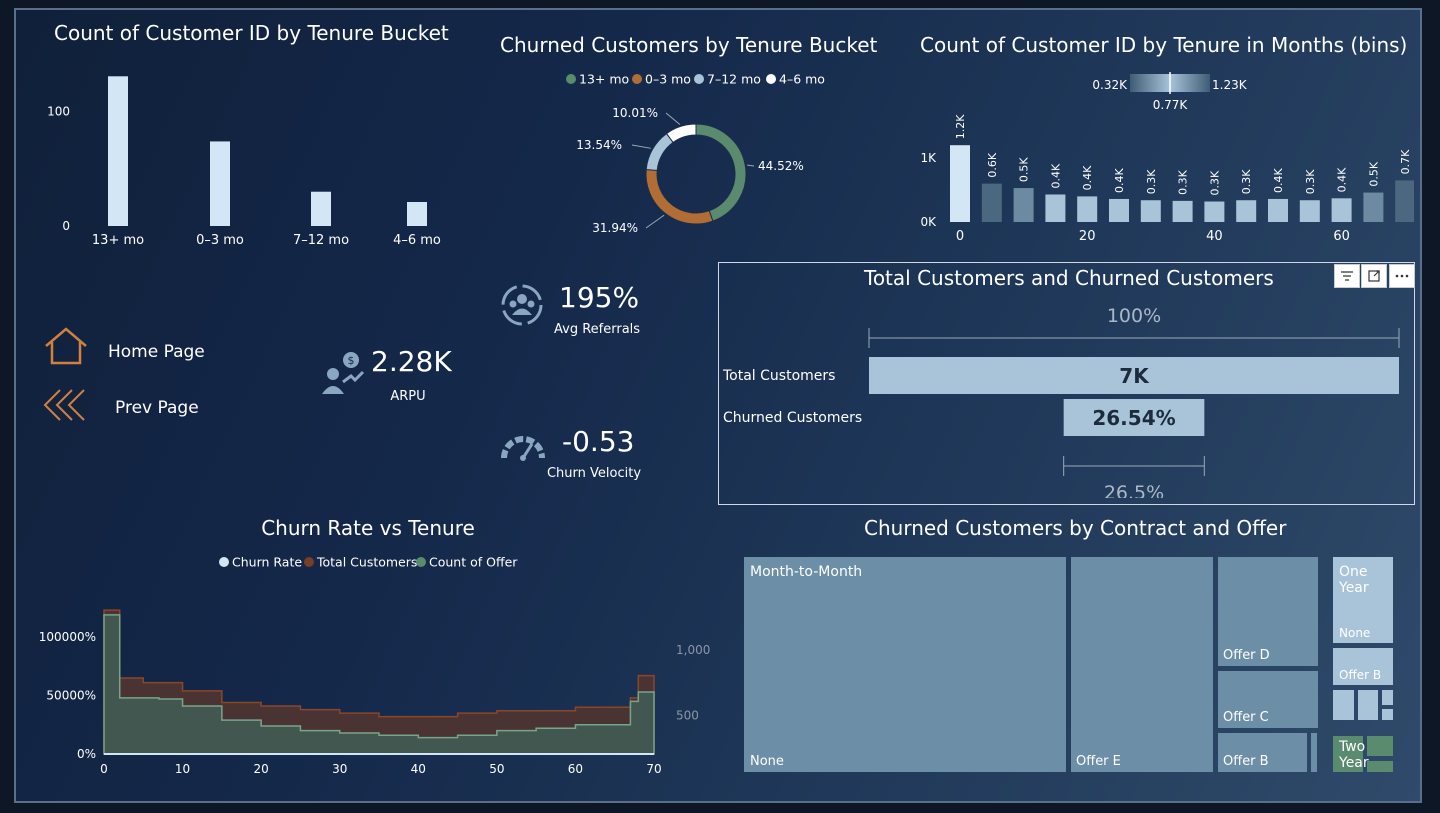 The width and height of the screenshot is (1440, 813). I want to click on filter-icon, so click(1347, 276).